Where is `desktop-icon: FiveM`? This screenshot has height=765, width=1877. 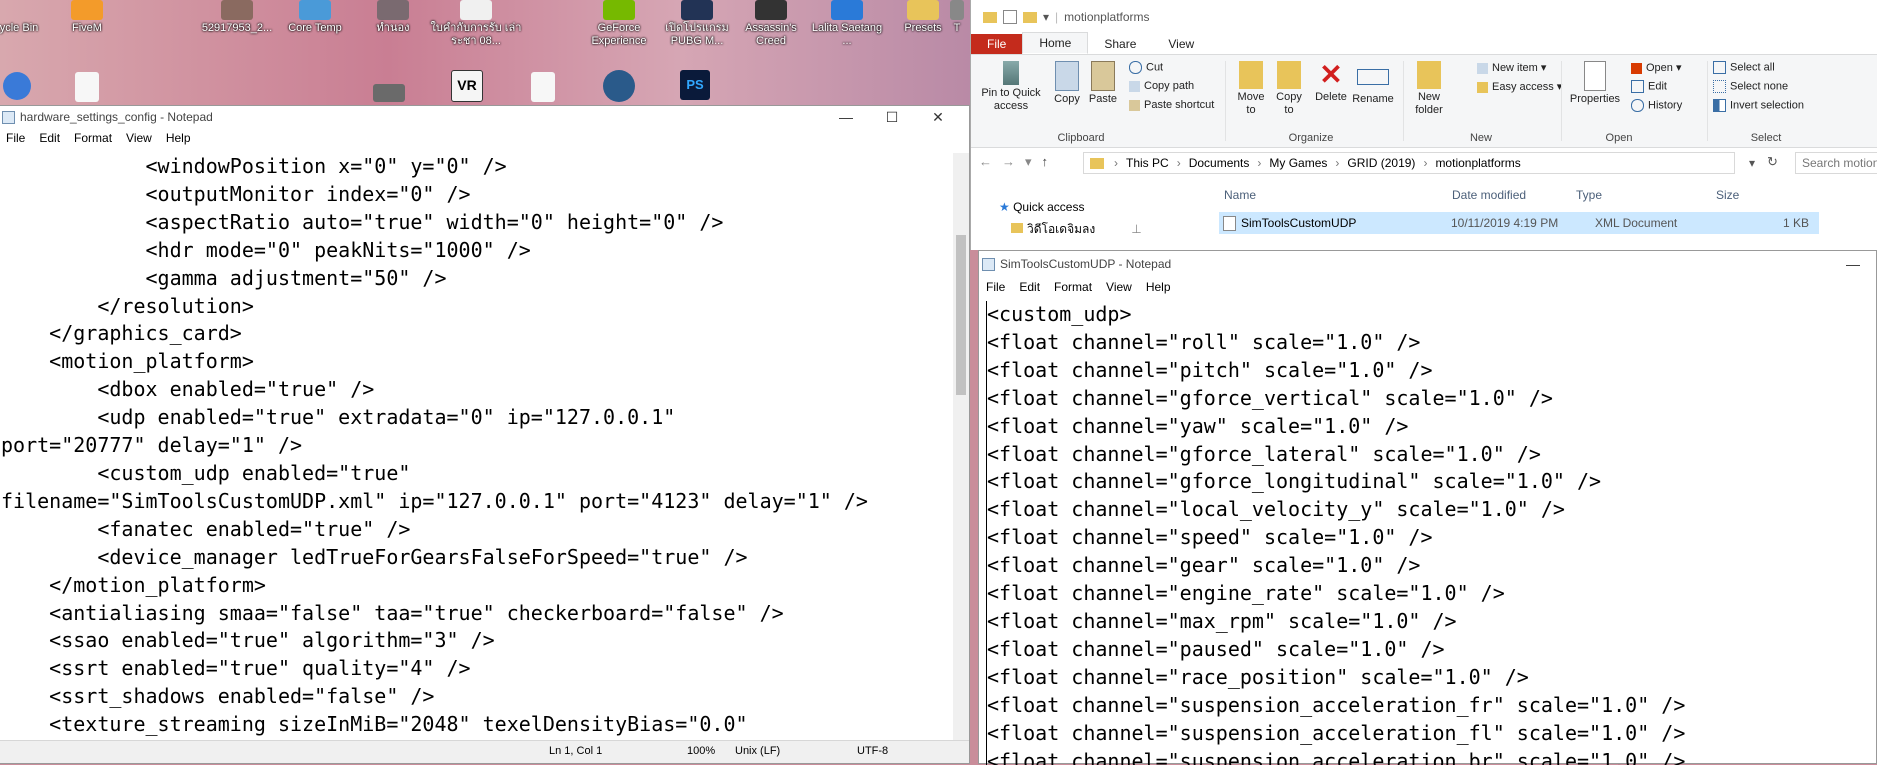
desktop-icon: FiveM is located at coordinates (87, 17).